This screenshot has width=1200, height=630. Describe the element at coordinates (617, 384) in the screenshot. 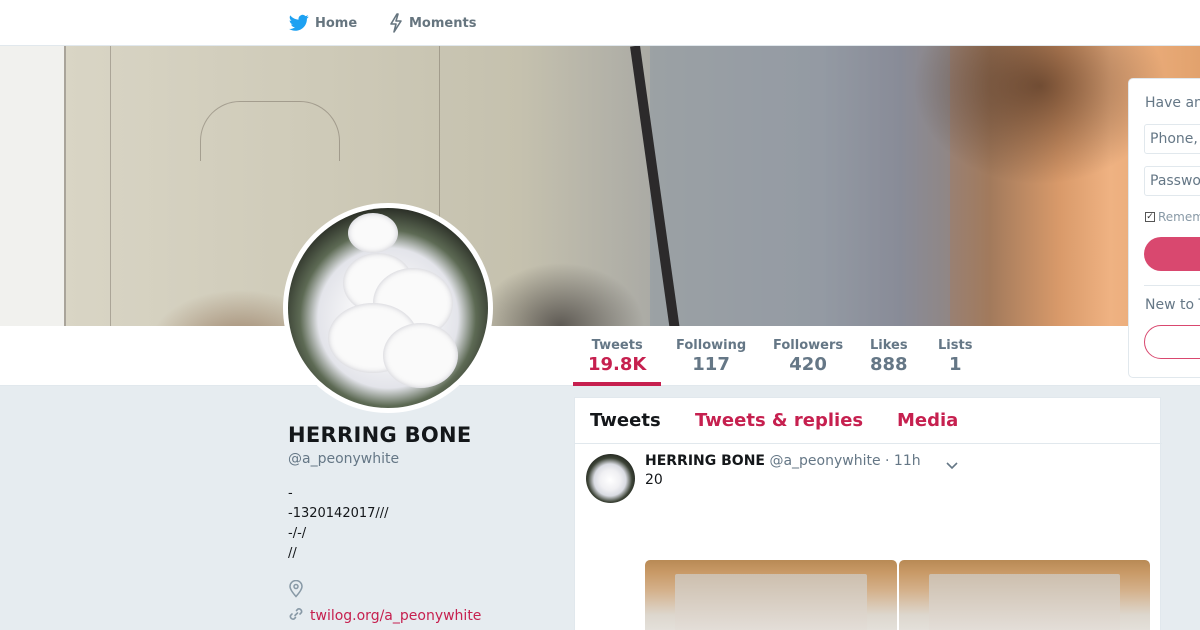

I see `active-stat-underline` at that location.